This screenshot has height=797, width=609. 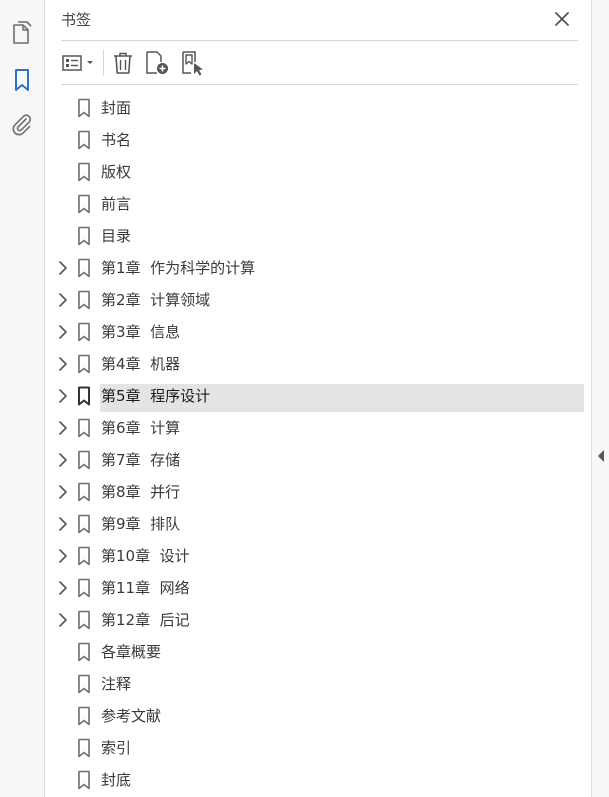 What do you see at coordinates (318, 204) in the screenshot?
I see `bookmark-item: 前言` at bounding box center [318, 204].